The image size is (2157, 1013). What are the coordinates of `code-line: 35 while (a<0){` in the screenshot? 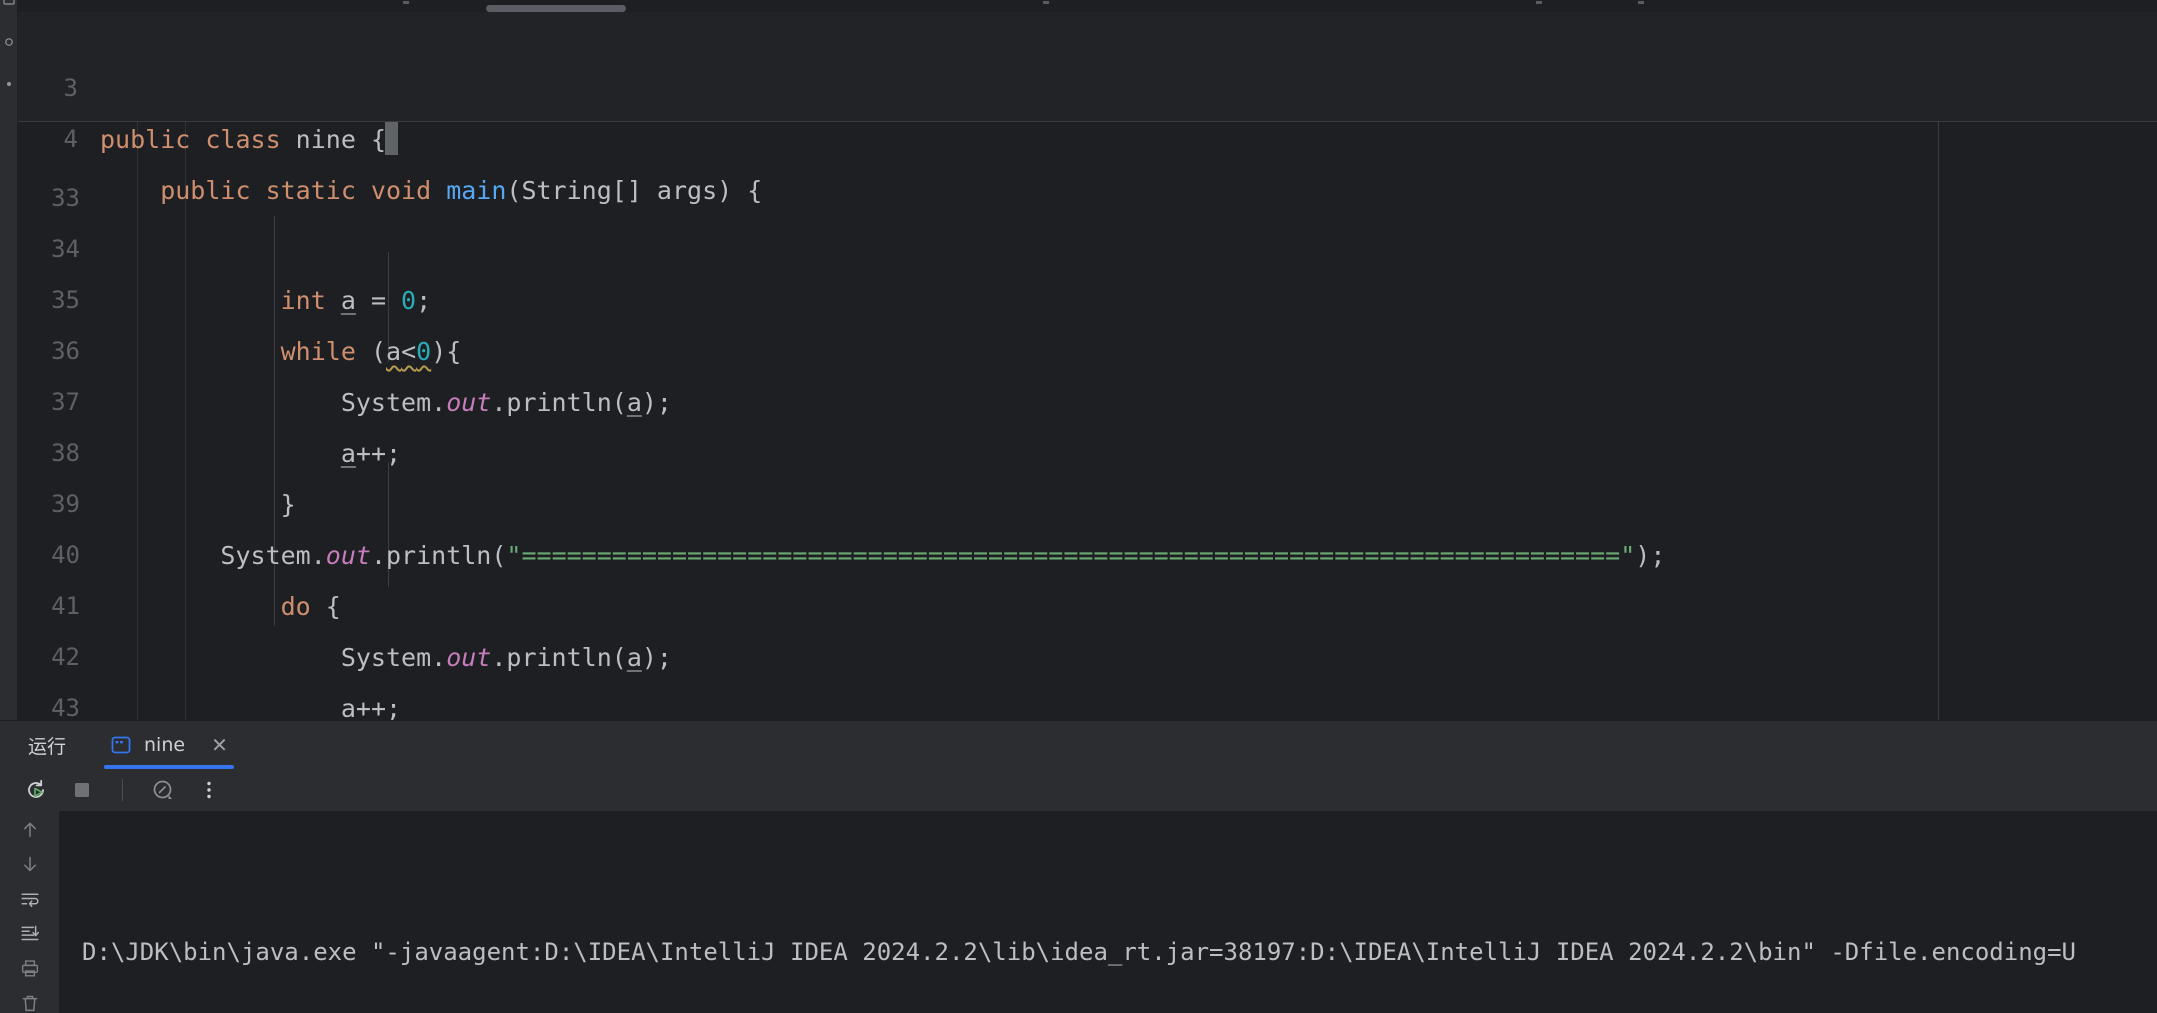 It's located at (1087, 295).